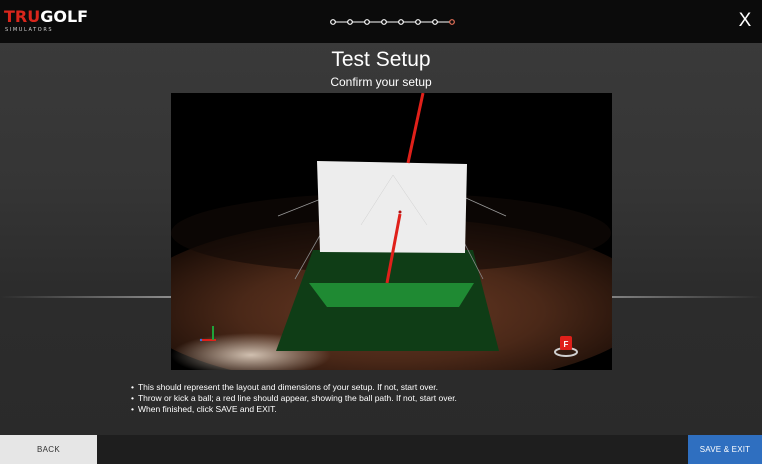 The image size is (762, 464). What do you see at coordinates (381, 59) in the screenshot?
I see `page-title: Test Setup` at bounding box center [381, 59].